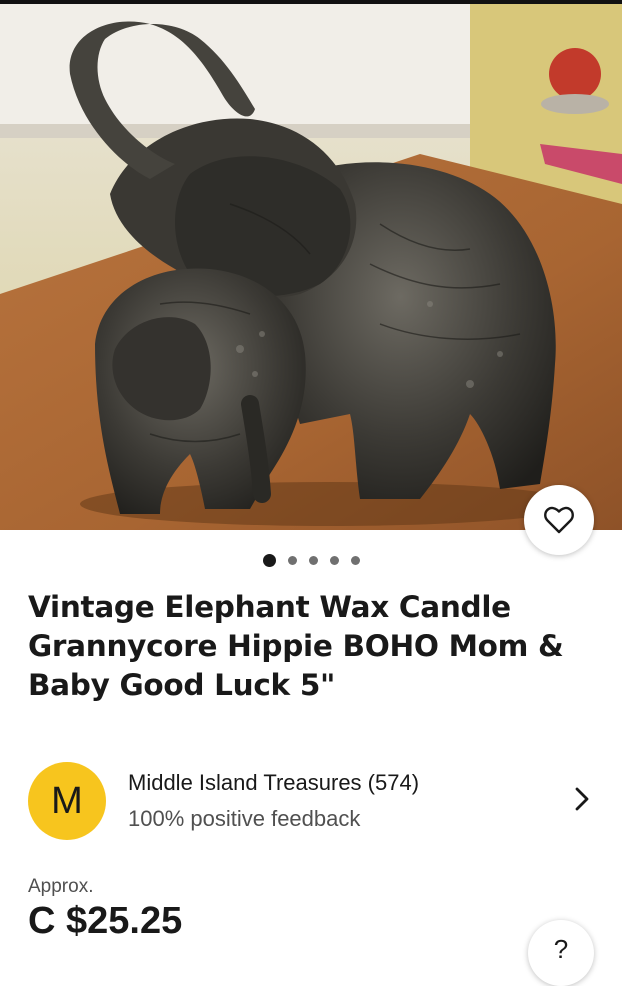 The image size is (622, 986). Describe the element at coordinates (274, 782) in the screenshot. I see `seller-name: Middle Island Treasures (574)` at that location.